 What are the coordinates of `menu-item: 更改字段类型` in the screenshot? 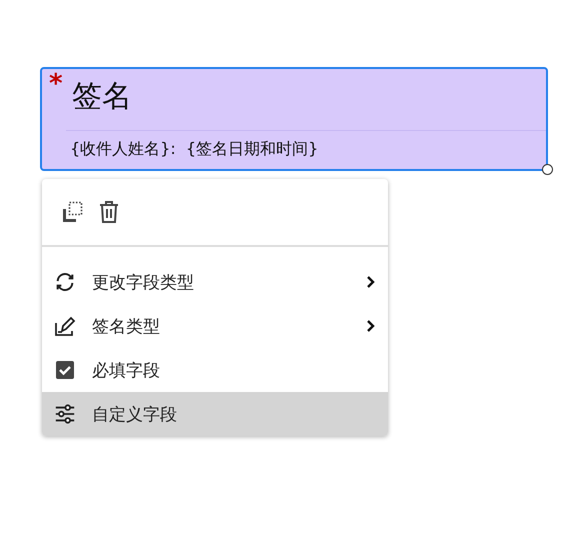 It's located at (215, 282).